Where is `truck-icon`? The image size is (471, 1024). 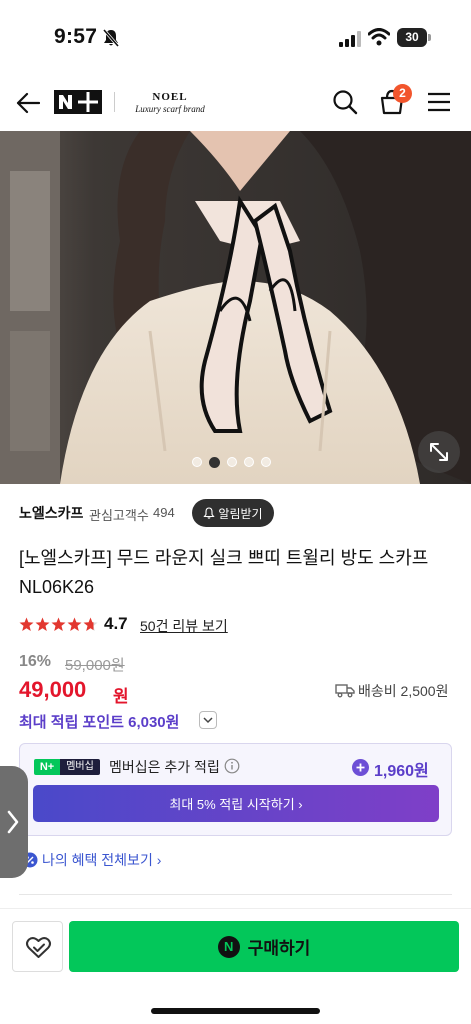
truck-icon is located at coordinates (345, 691).